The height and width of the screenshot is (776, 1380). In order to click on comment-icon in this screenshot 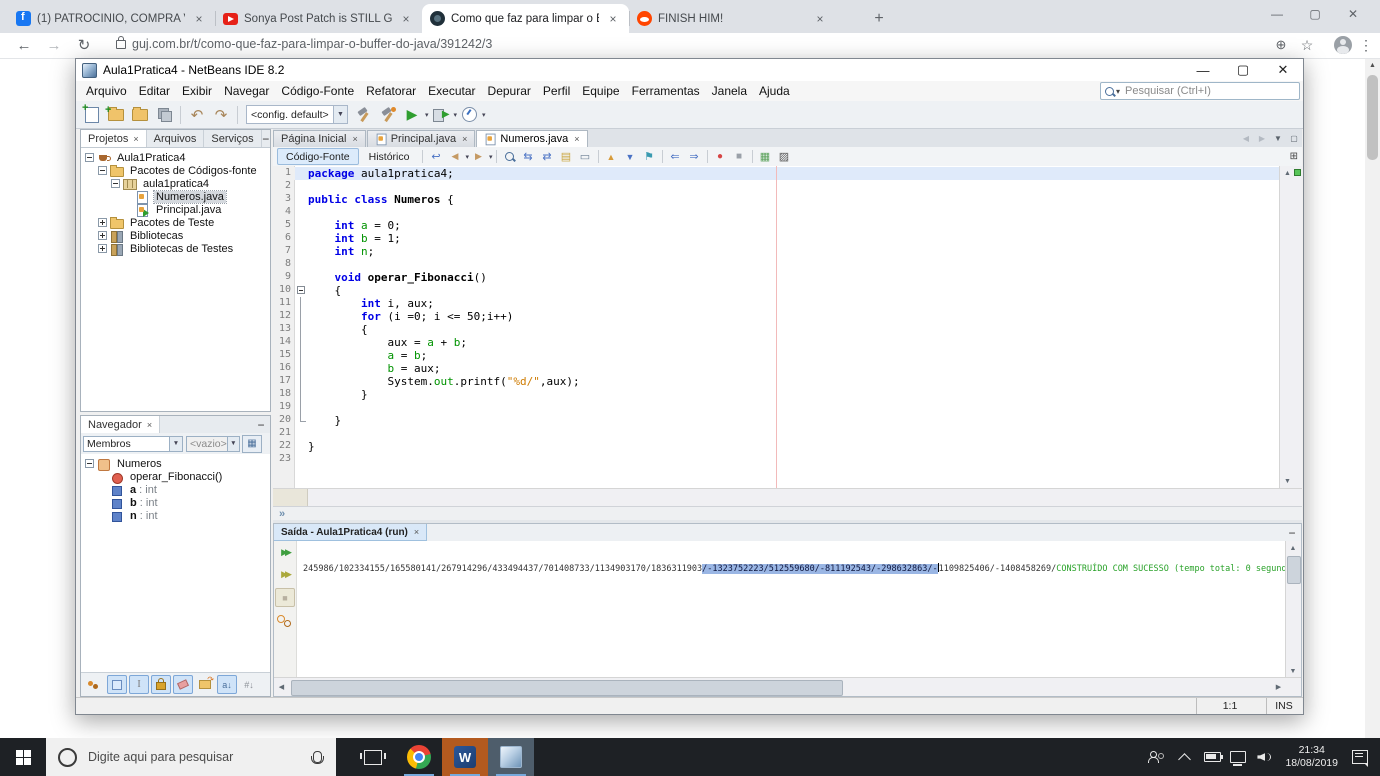, I will do `click(765, 157)`.